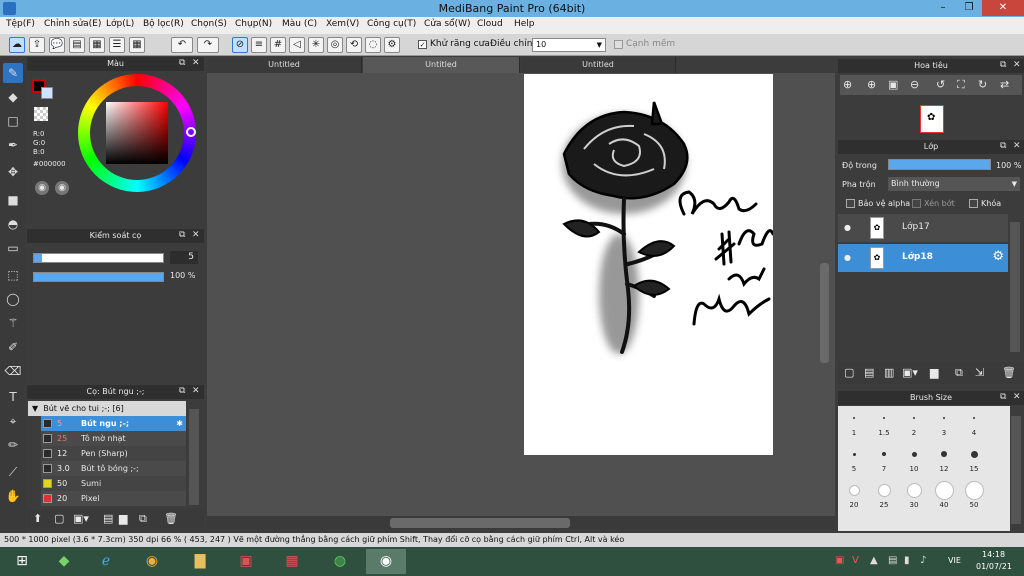  I want to click on menu-file: Tệp(F), so click(20, 24).